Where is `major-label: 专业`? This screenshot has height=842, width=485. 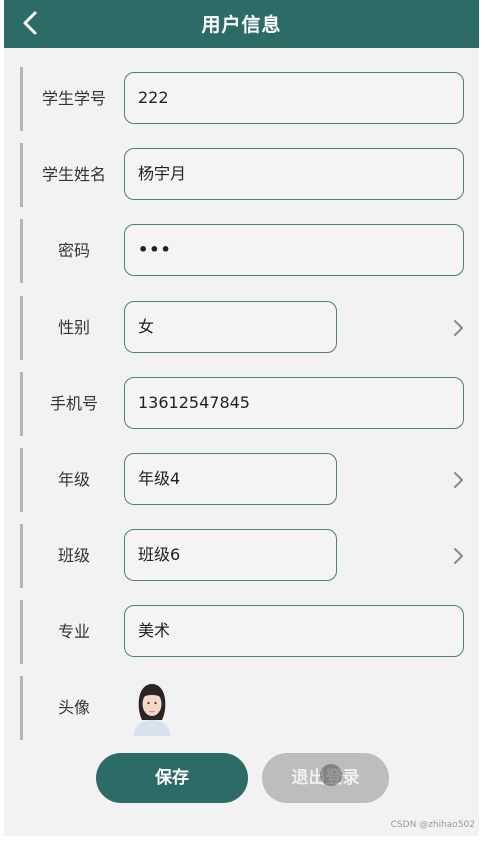
major-label: 专业 is located at coordinates (73, 631).